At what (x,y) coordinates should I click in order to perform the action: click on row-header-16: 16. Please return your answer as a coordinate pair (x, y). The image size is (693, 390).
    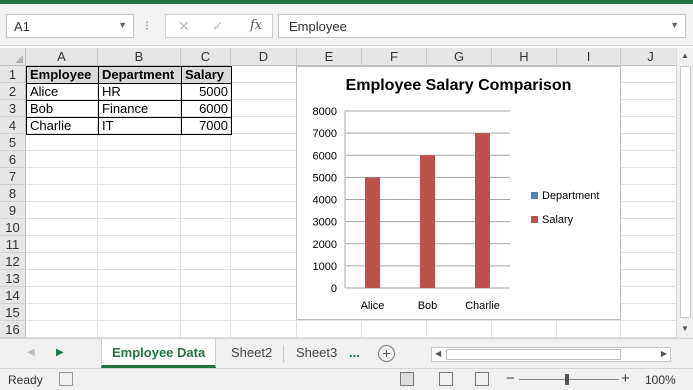
    Looking at the image, I should click on (13, 329).